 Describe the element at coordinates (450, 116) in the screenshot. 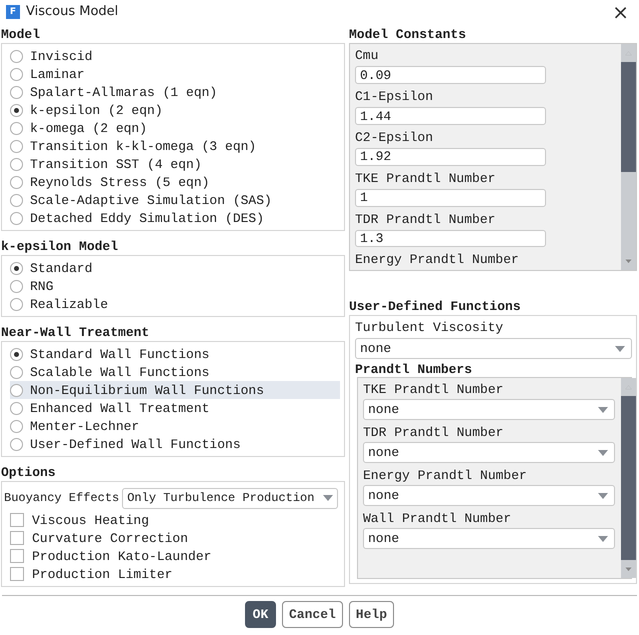

I see `input-field: 1.44` at that location.